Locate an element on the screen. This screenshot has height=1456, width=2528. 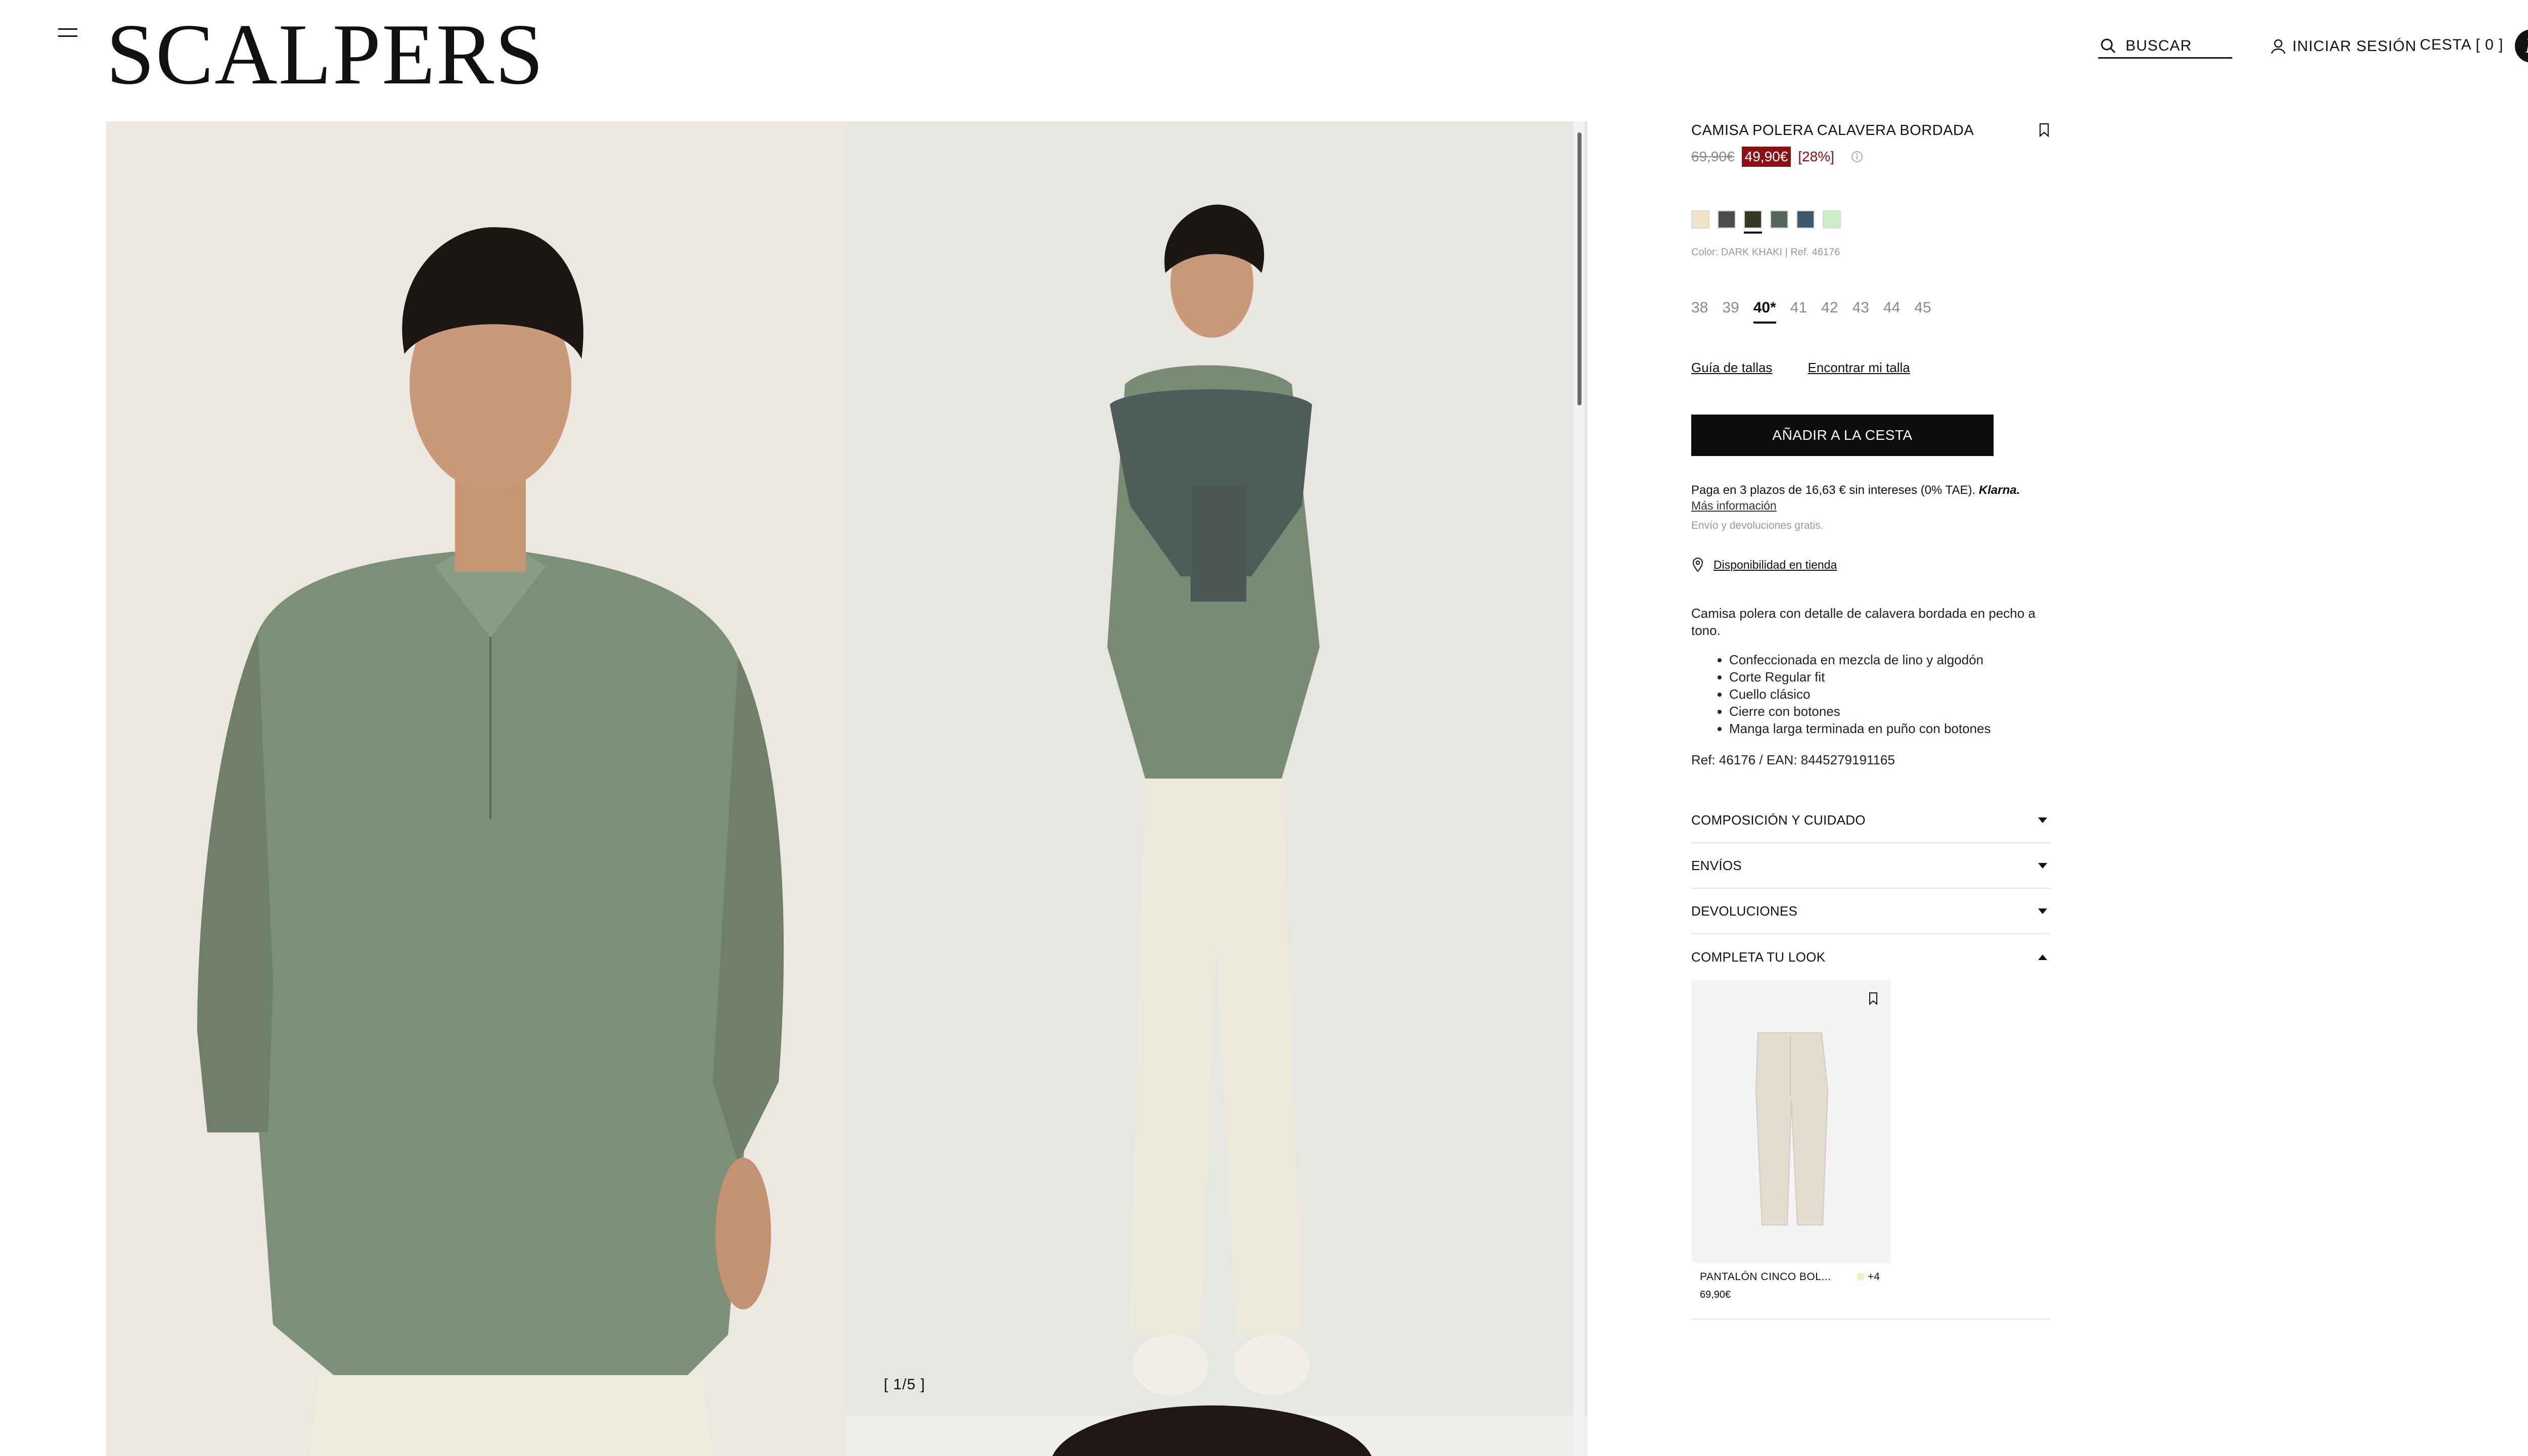
accordion-returns: DEVOLUCIONES is located at coordinates (1871, 911).